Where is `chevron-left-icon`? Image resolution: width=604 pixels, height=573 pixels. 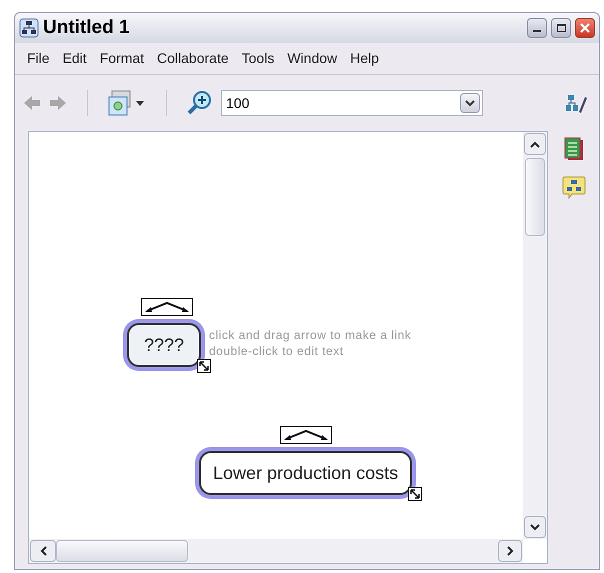 chevron-left-icon is located at coordinates (43, 551).